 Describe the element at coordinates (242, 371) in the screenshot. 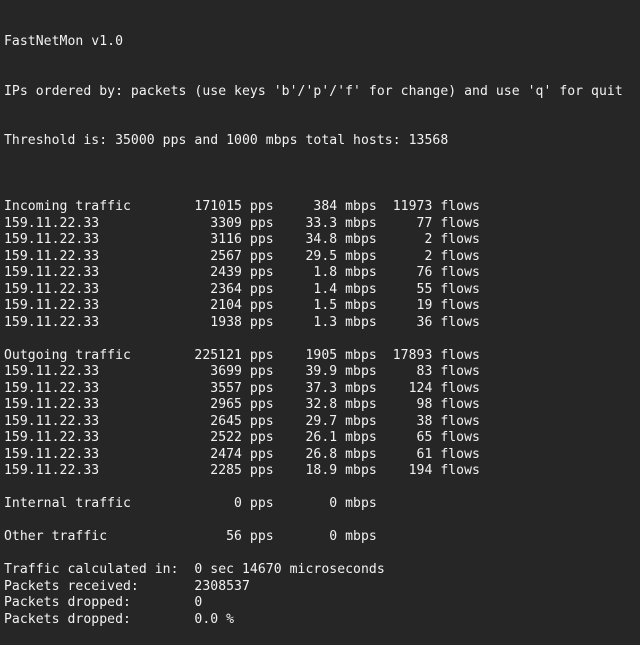

I see `outgoing-host-row: 159.11.22.33 3699 pps 39.9 mbps 83 flows` at that location.